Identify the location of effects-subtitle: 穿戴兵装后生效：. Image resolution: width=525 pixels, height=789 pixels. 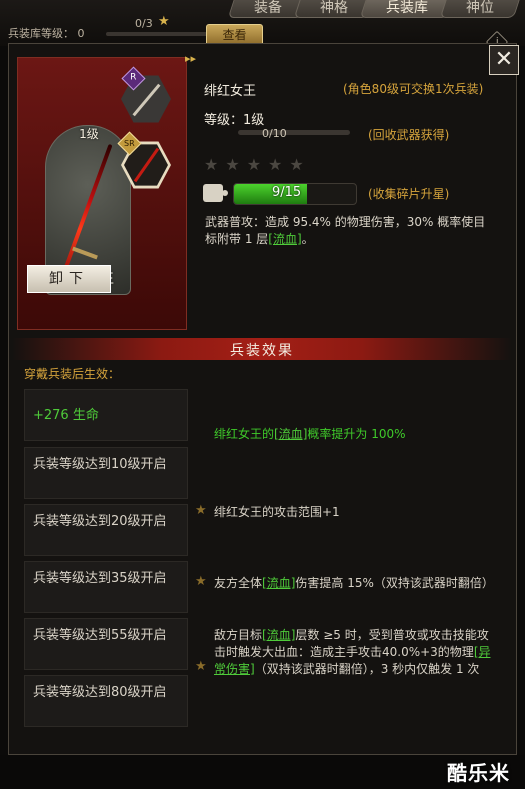
(72, 374).